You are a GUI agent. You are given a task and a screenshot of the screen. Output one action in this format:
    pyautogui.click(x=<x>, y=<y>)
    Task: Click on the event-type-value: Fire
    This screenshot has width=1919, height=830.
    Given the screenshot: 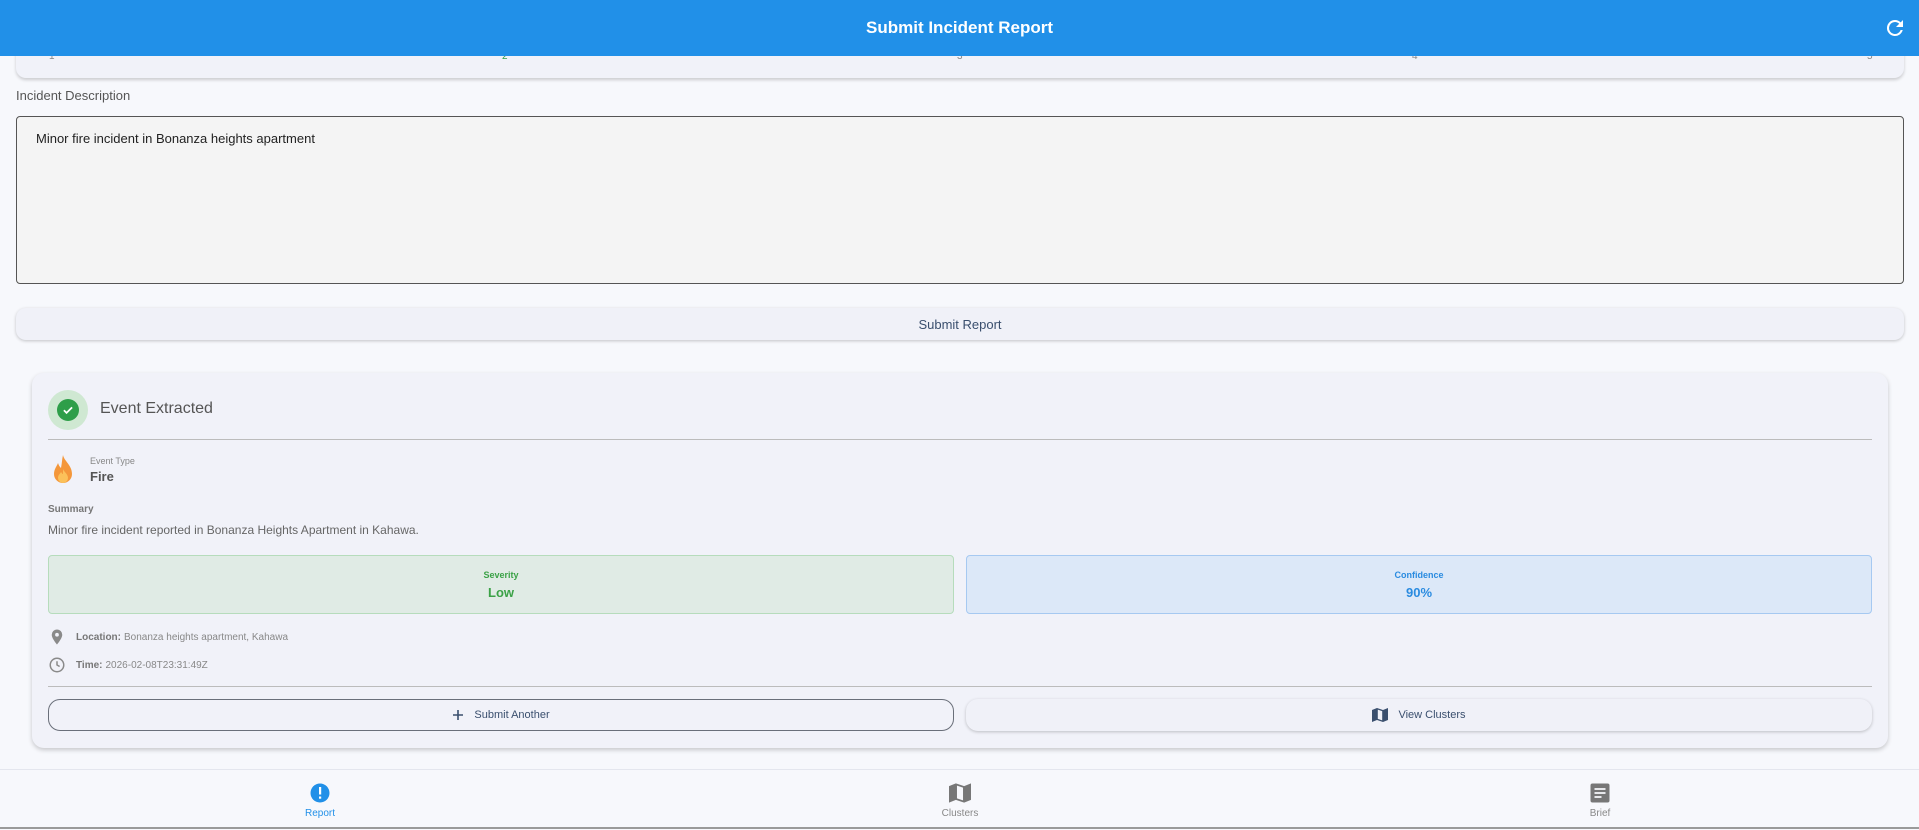 What is the action you would take?
    pyautogui.click(x=102, y=476)
    